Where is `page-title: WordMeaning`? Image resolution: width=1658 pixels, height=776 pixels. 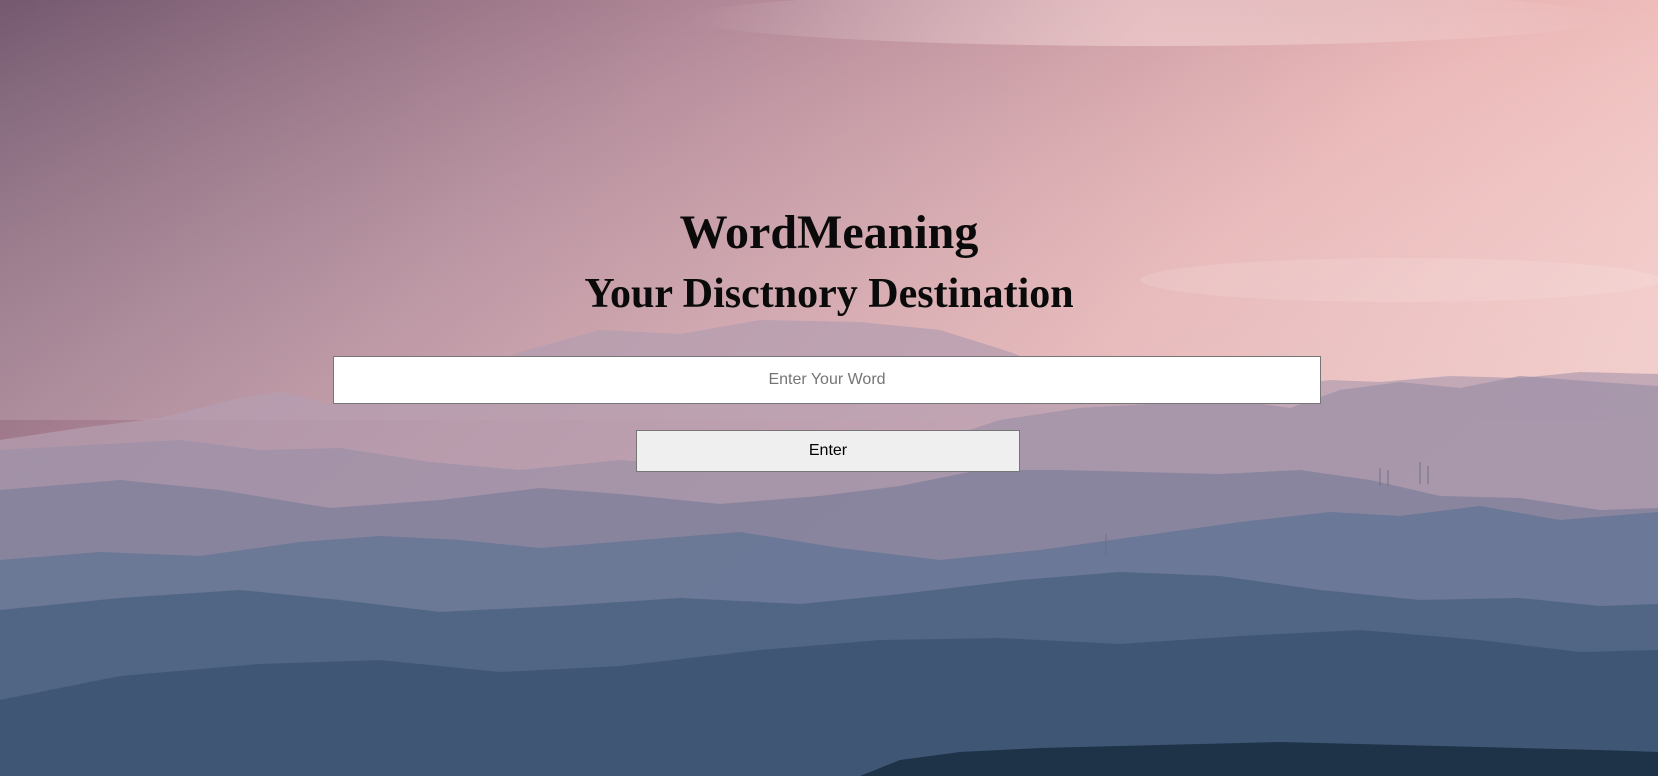 page-title: WordMeaning is located at coordinates (829, 232).